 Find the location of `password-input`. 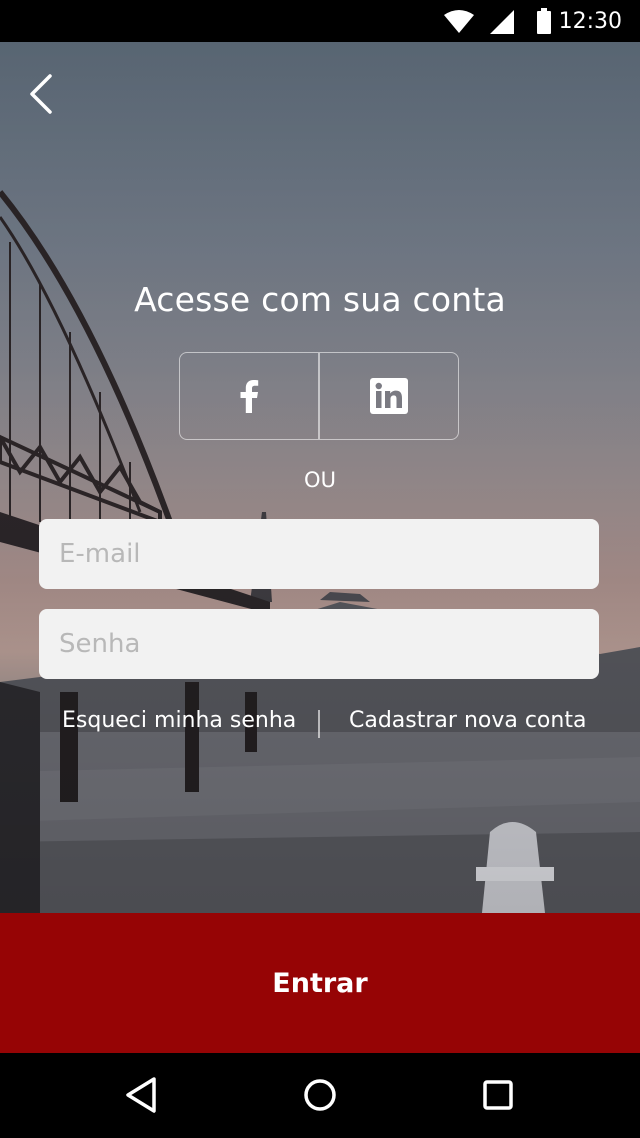

password-input is located at coordinates (319, 644).